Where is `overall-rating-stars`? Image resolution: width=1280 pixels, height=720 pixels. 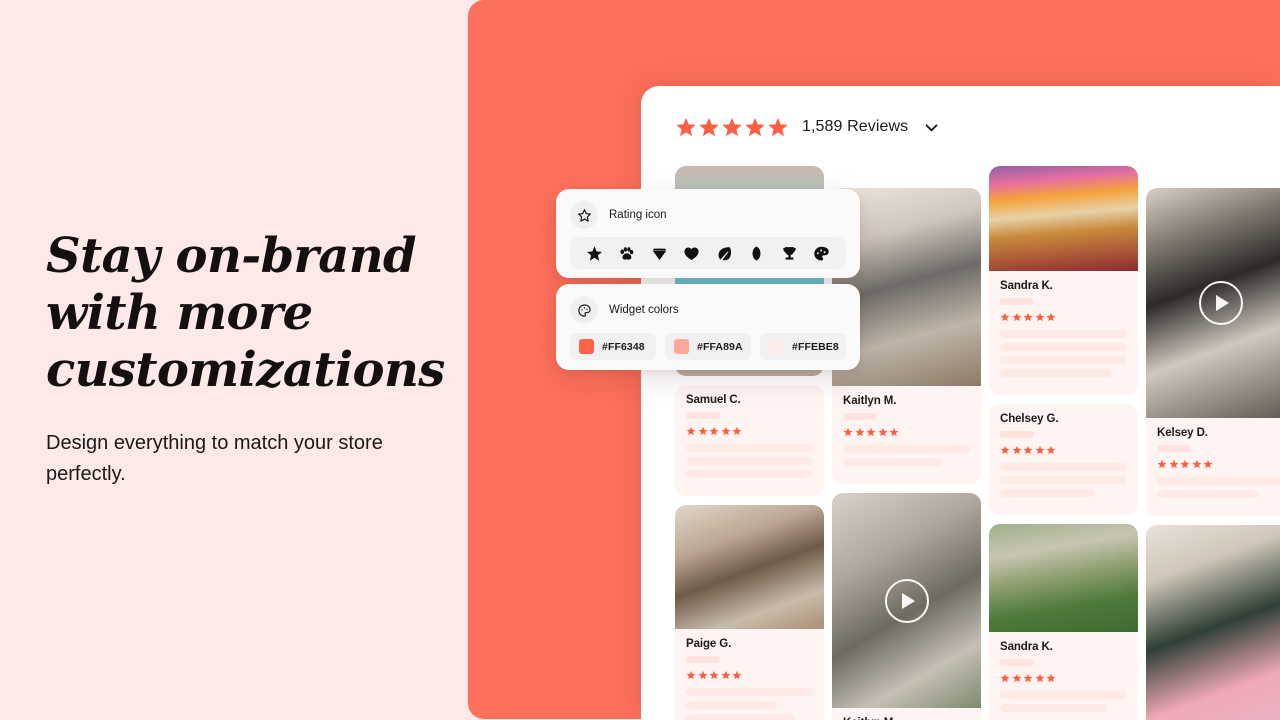 overall-rating-stars is located at coordinates (732, 127).